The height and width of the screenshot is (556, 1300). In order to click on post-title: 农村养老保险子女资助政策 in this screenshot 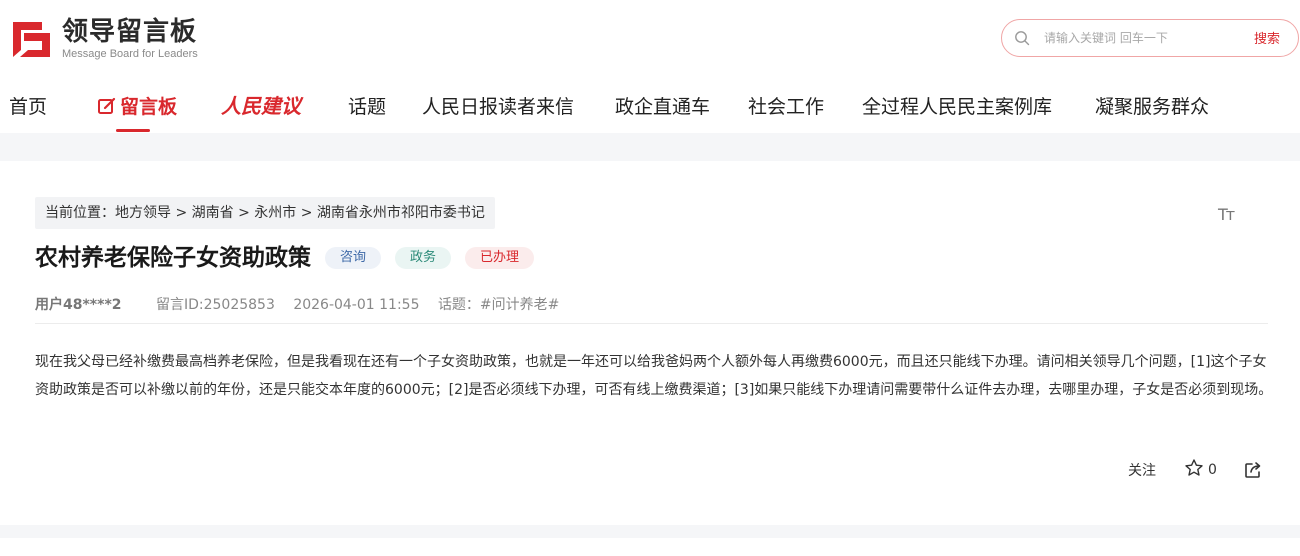, I will do `click(173, 258)`.